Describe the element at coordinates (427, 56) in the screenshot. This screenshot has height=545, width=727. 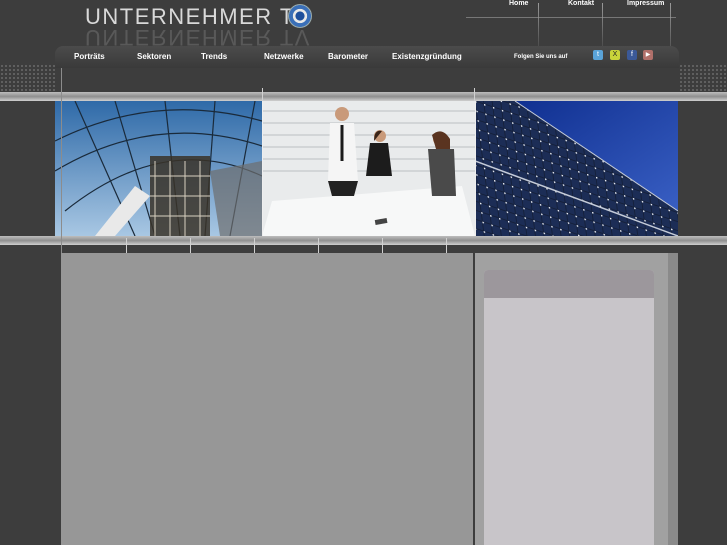
I see `nav-existenzgruendung: Existenzgründung` at that location.